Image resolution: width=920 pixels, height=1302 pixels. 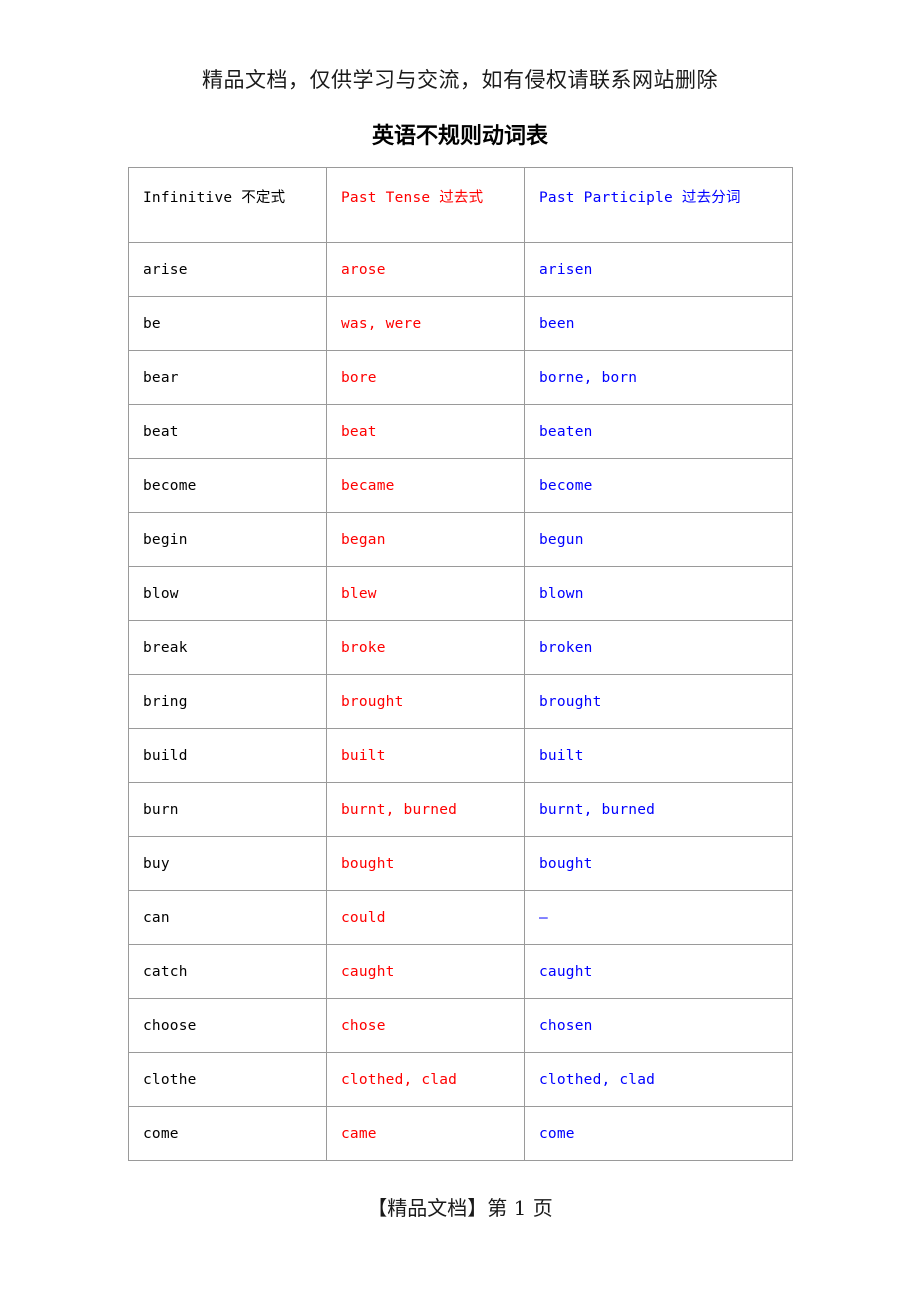 I want to click on cell-past-tense: came, so click(x=425, y=1133).